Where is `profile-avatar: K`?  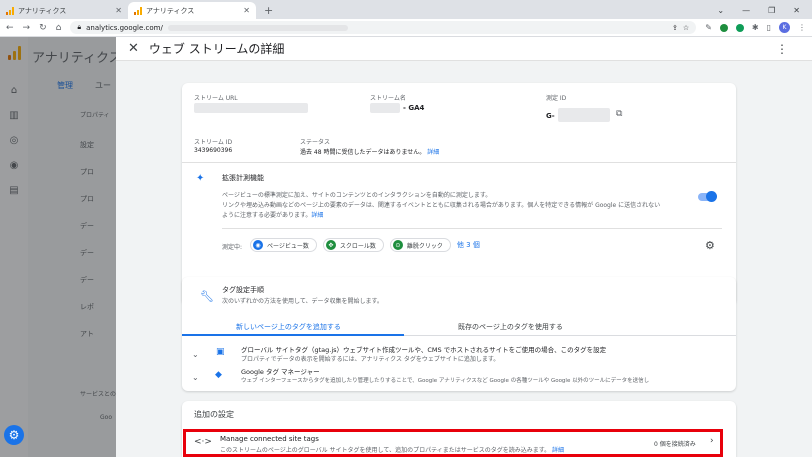 profile-avatar: K is located at coordinates (784, 27).